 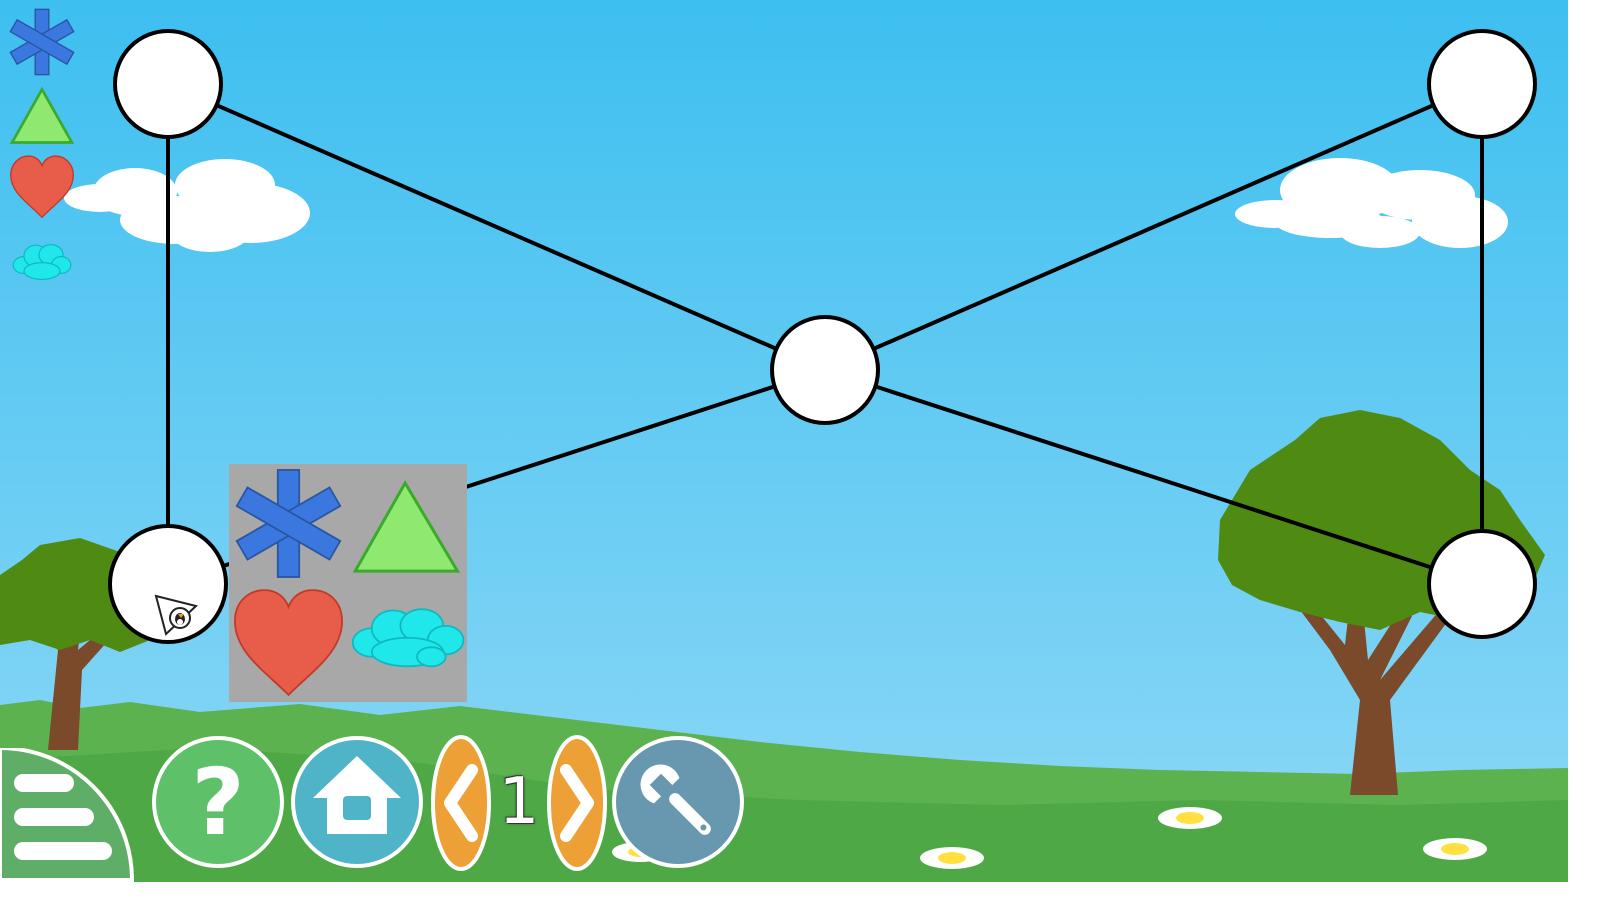 I want to click on previous-level-button, so click(x=461, y=803).